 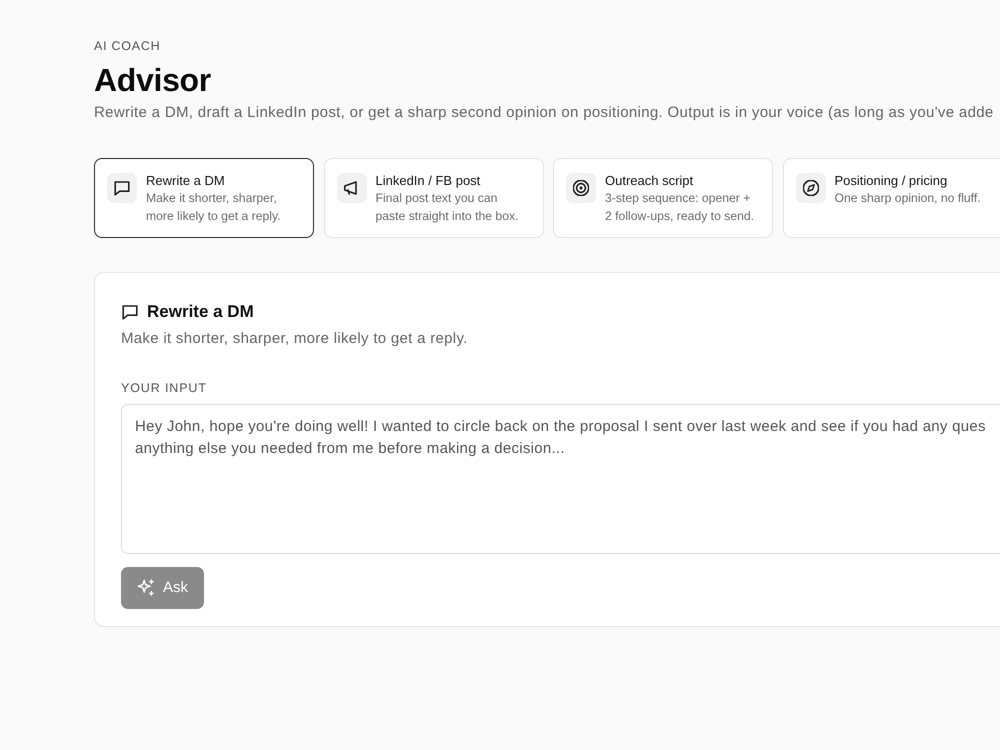 What do you see at coordinates (128, 46) in the screenshot?
I see `eyebrow-label: AI COACH` at bounding box center [128, 46].